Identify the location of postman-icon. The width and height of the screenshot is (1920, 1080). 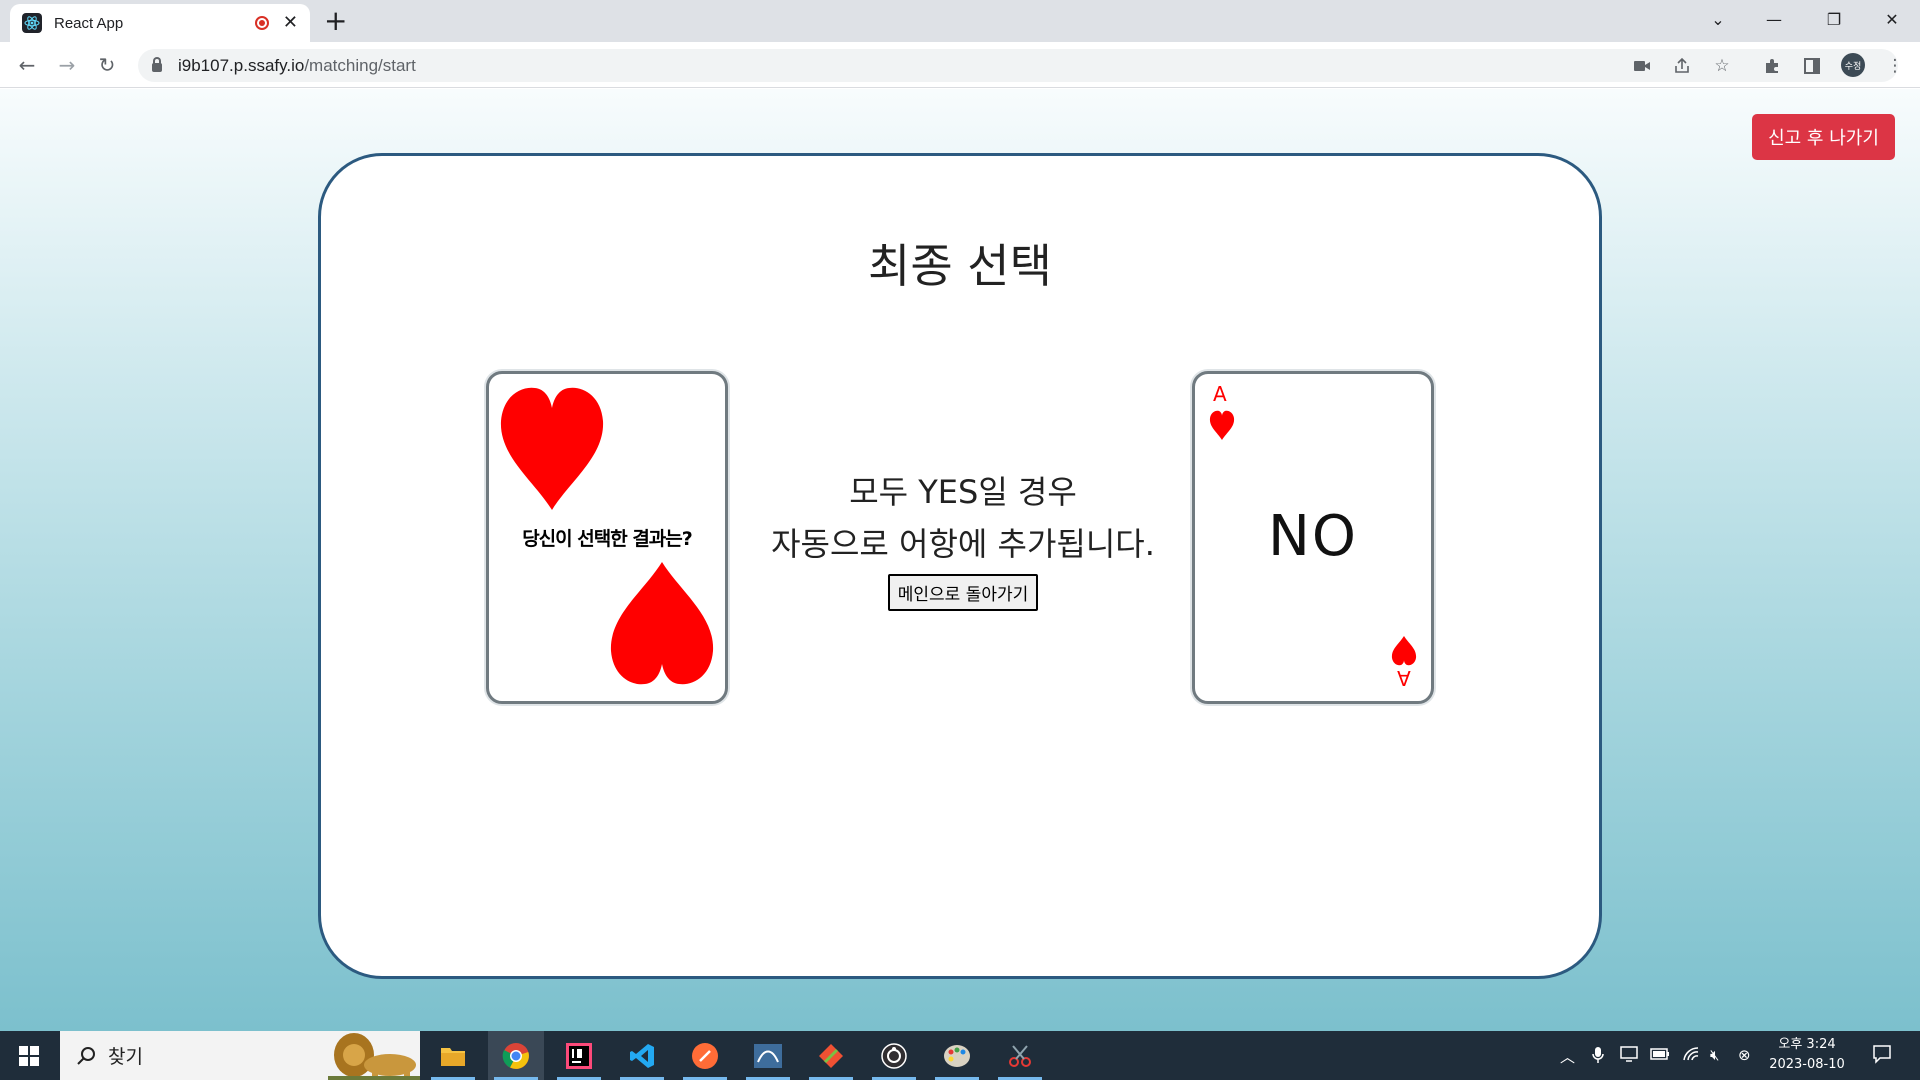
(705, 1055).